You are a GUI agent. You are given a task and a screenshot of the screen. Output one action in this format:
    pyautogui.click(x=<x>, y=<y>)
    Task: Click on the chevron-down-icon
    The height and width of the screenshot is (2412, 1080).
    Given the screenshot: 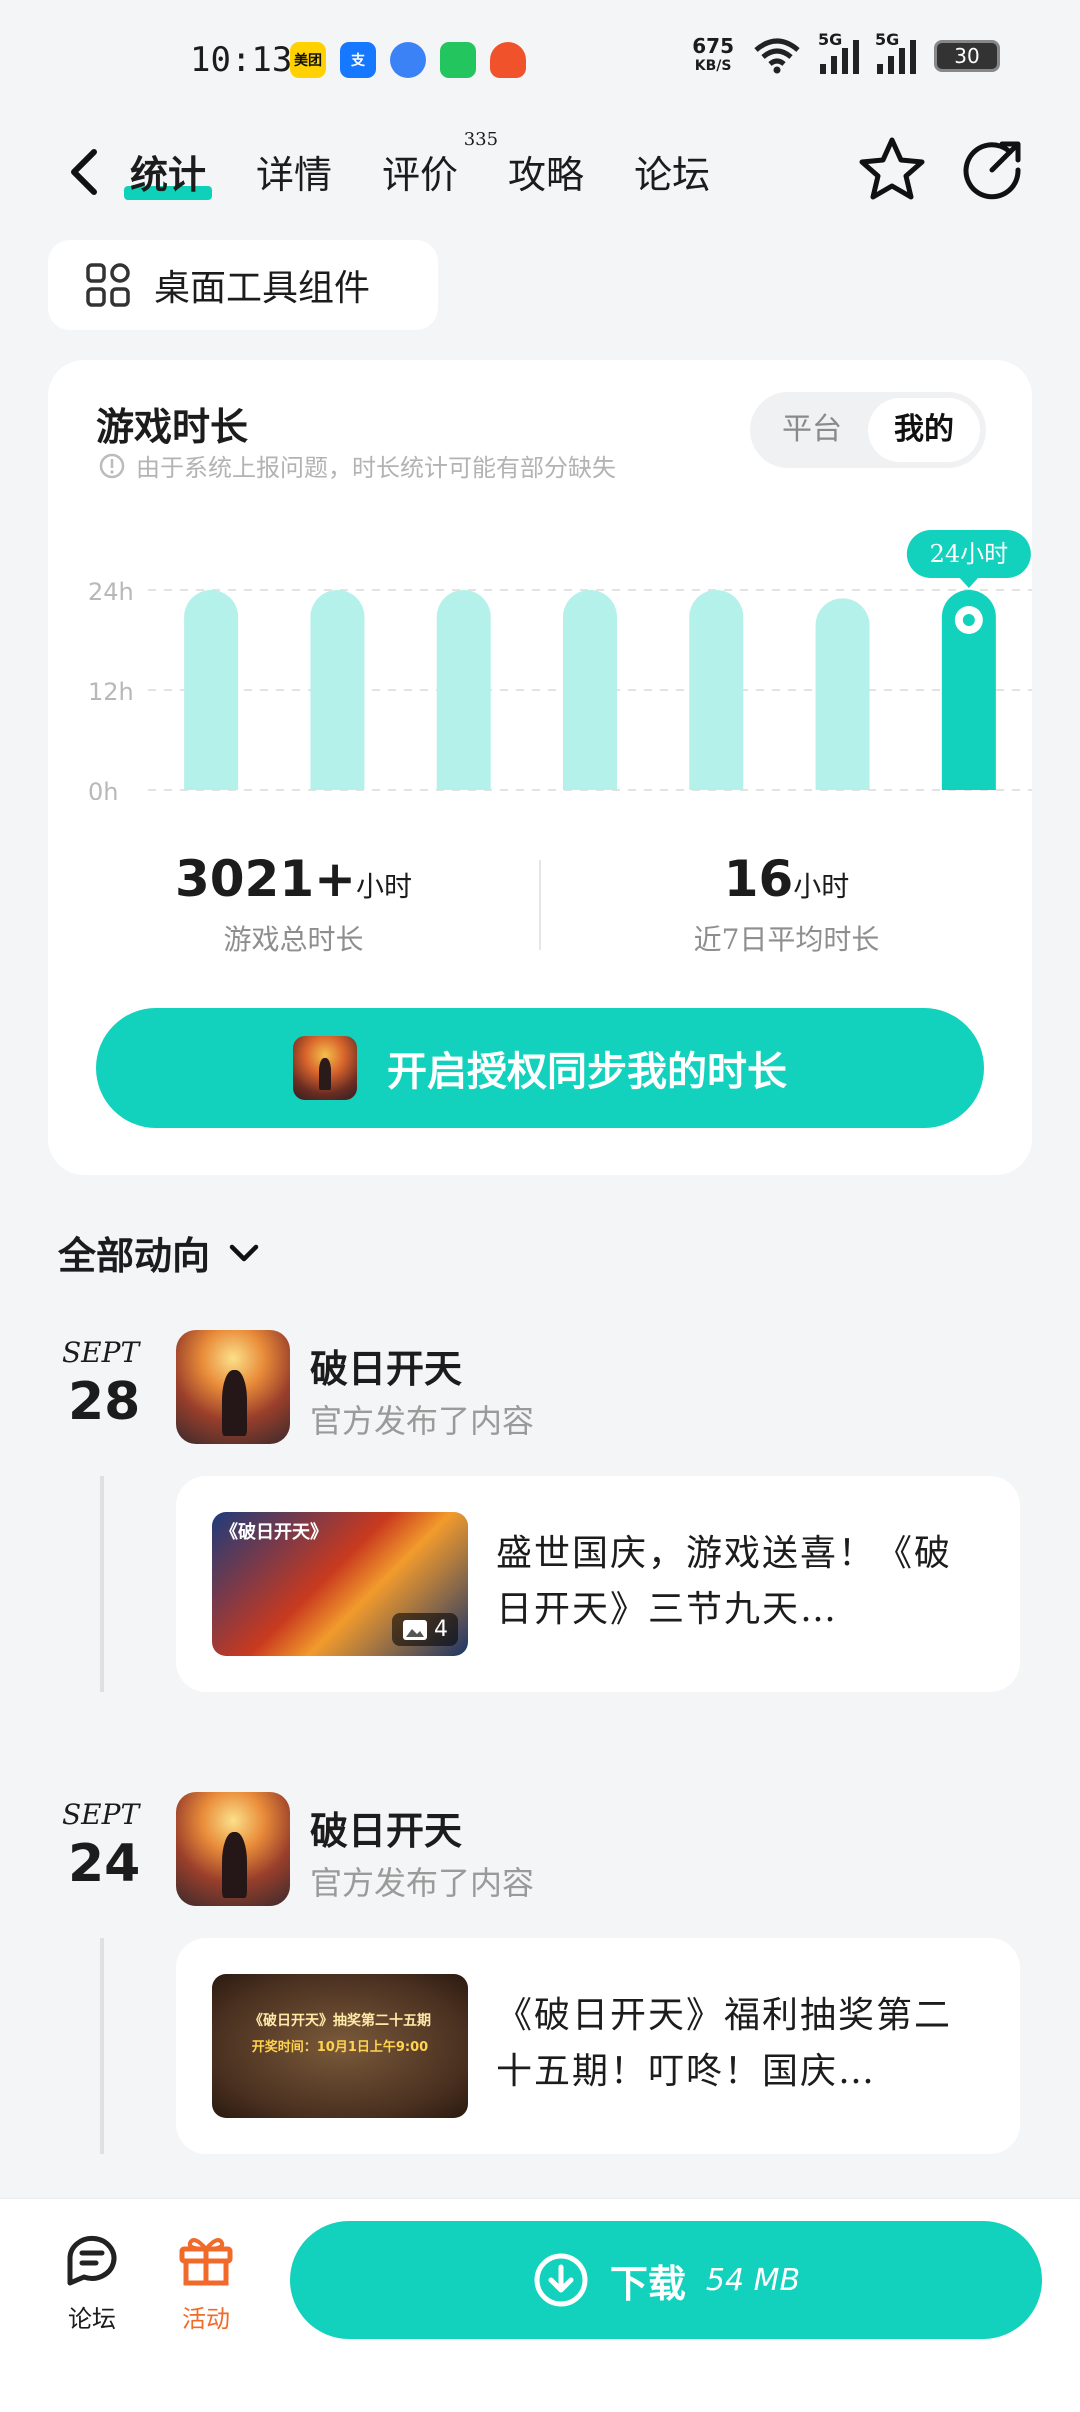 What is the action you would take?
    pyautogui.click(x=244, y=1252)
    